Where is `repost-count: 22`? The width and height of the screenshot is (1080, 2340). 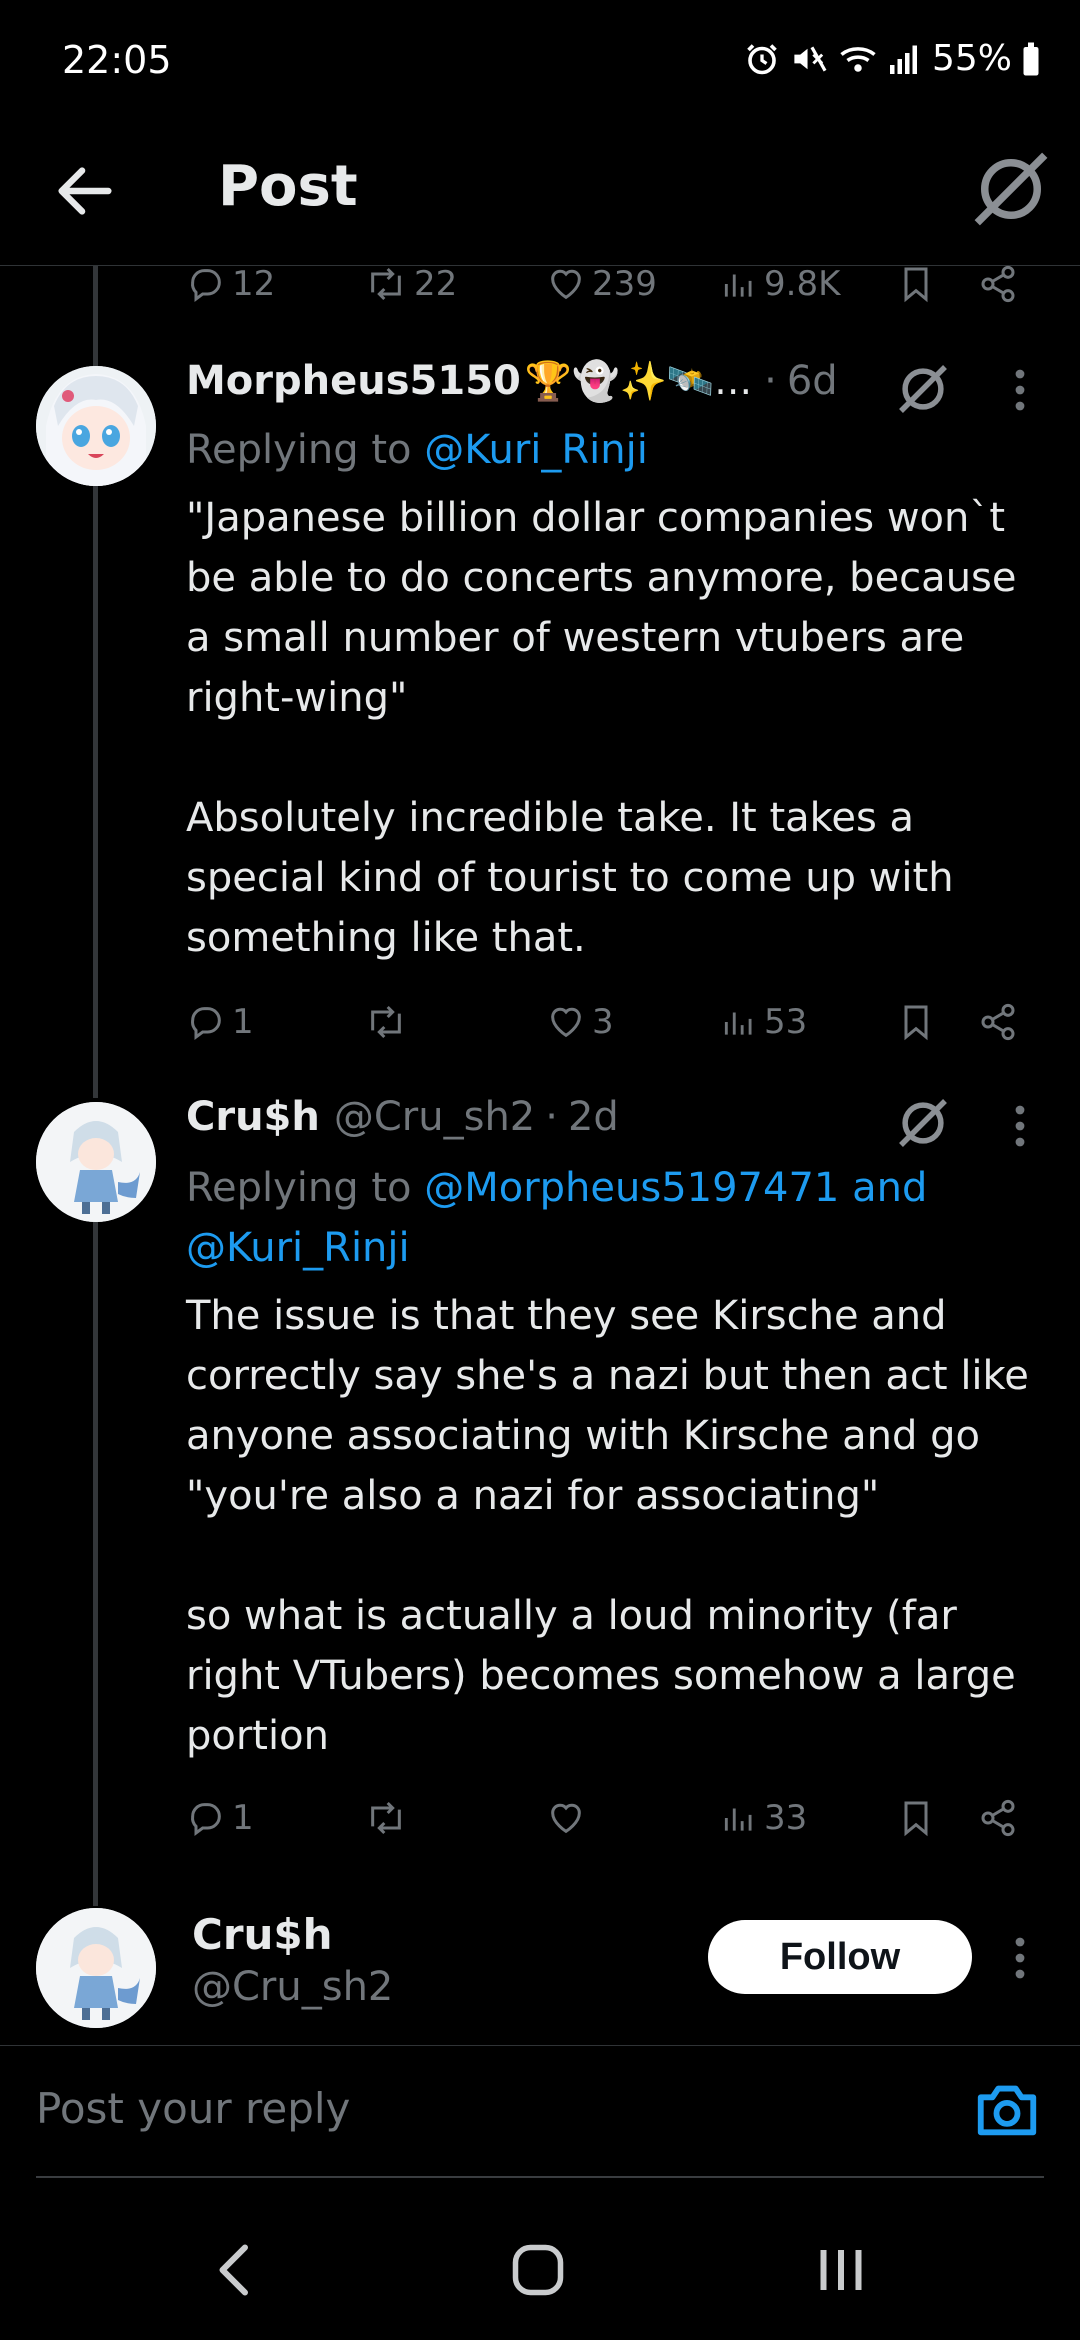 repost-count: 22 is located at coordinates (436, 284).